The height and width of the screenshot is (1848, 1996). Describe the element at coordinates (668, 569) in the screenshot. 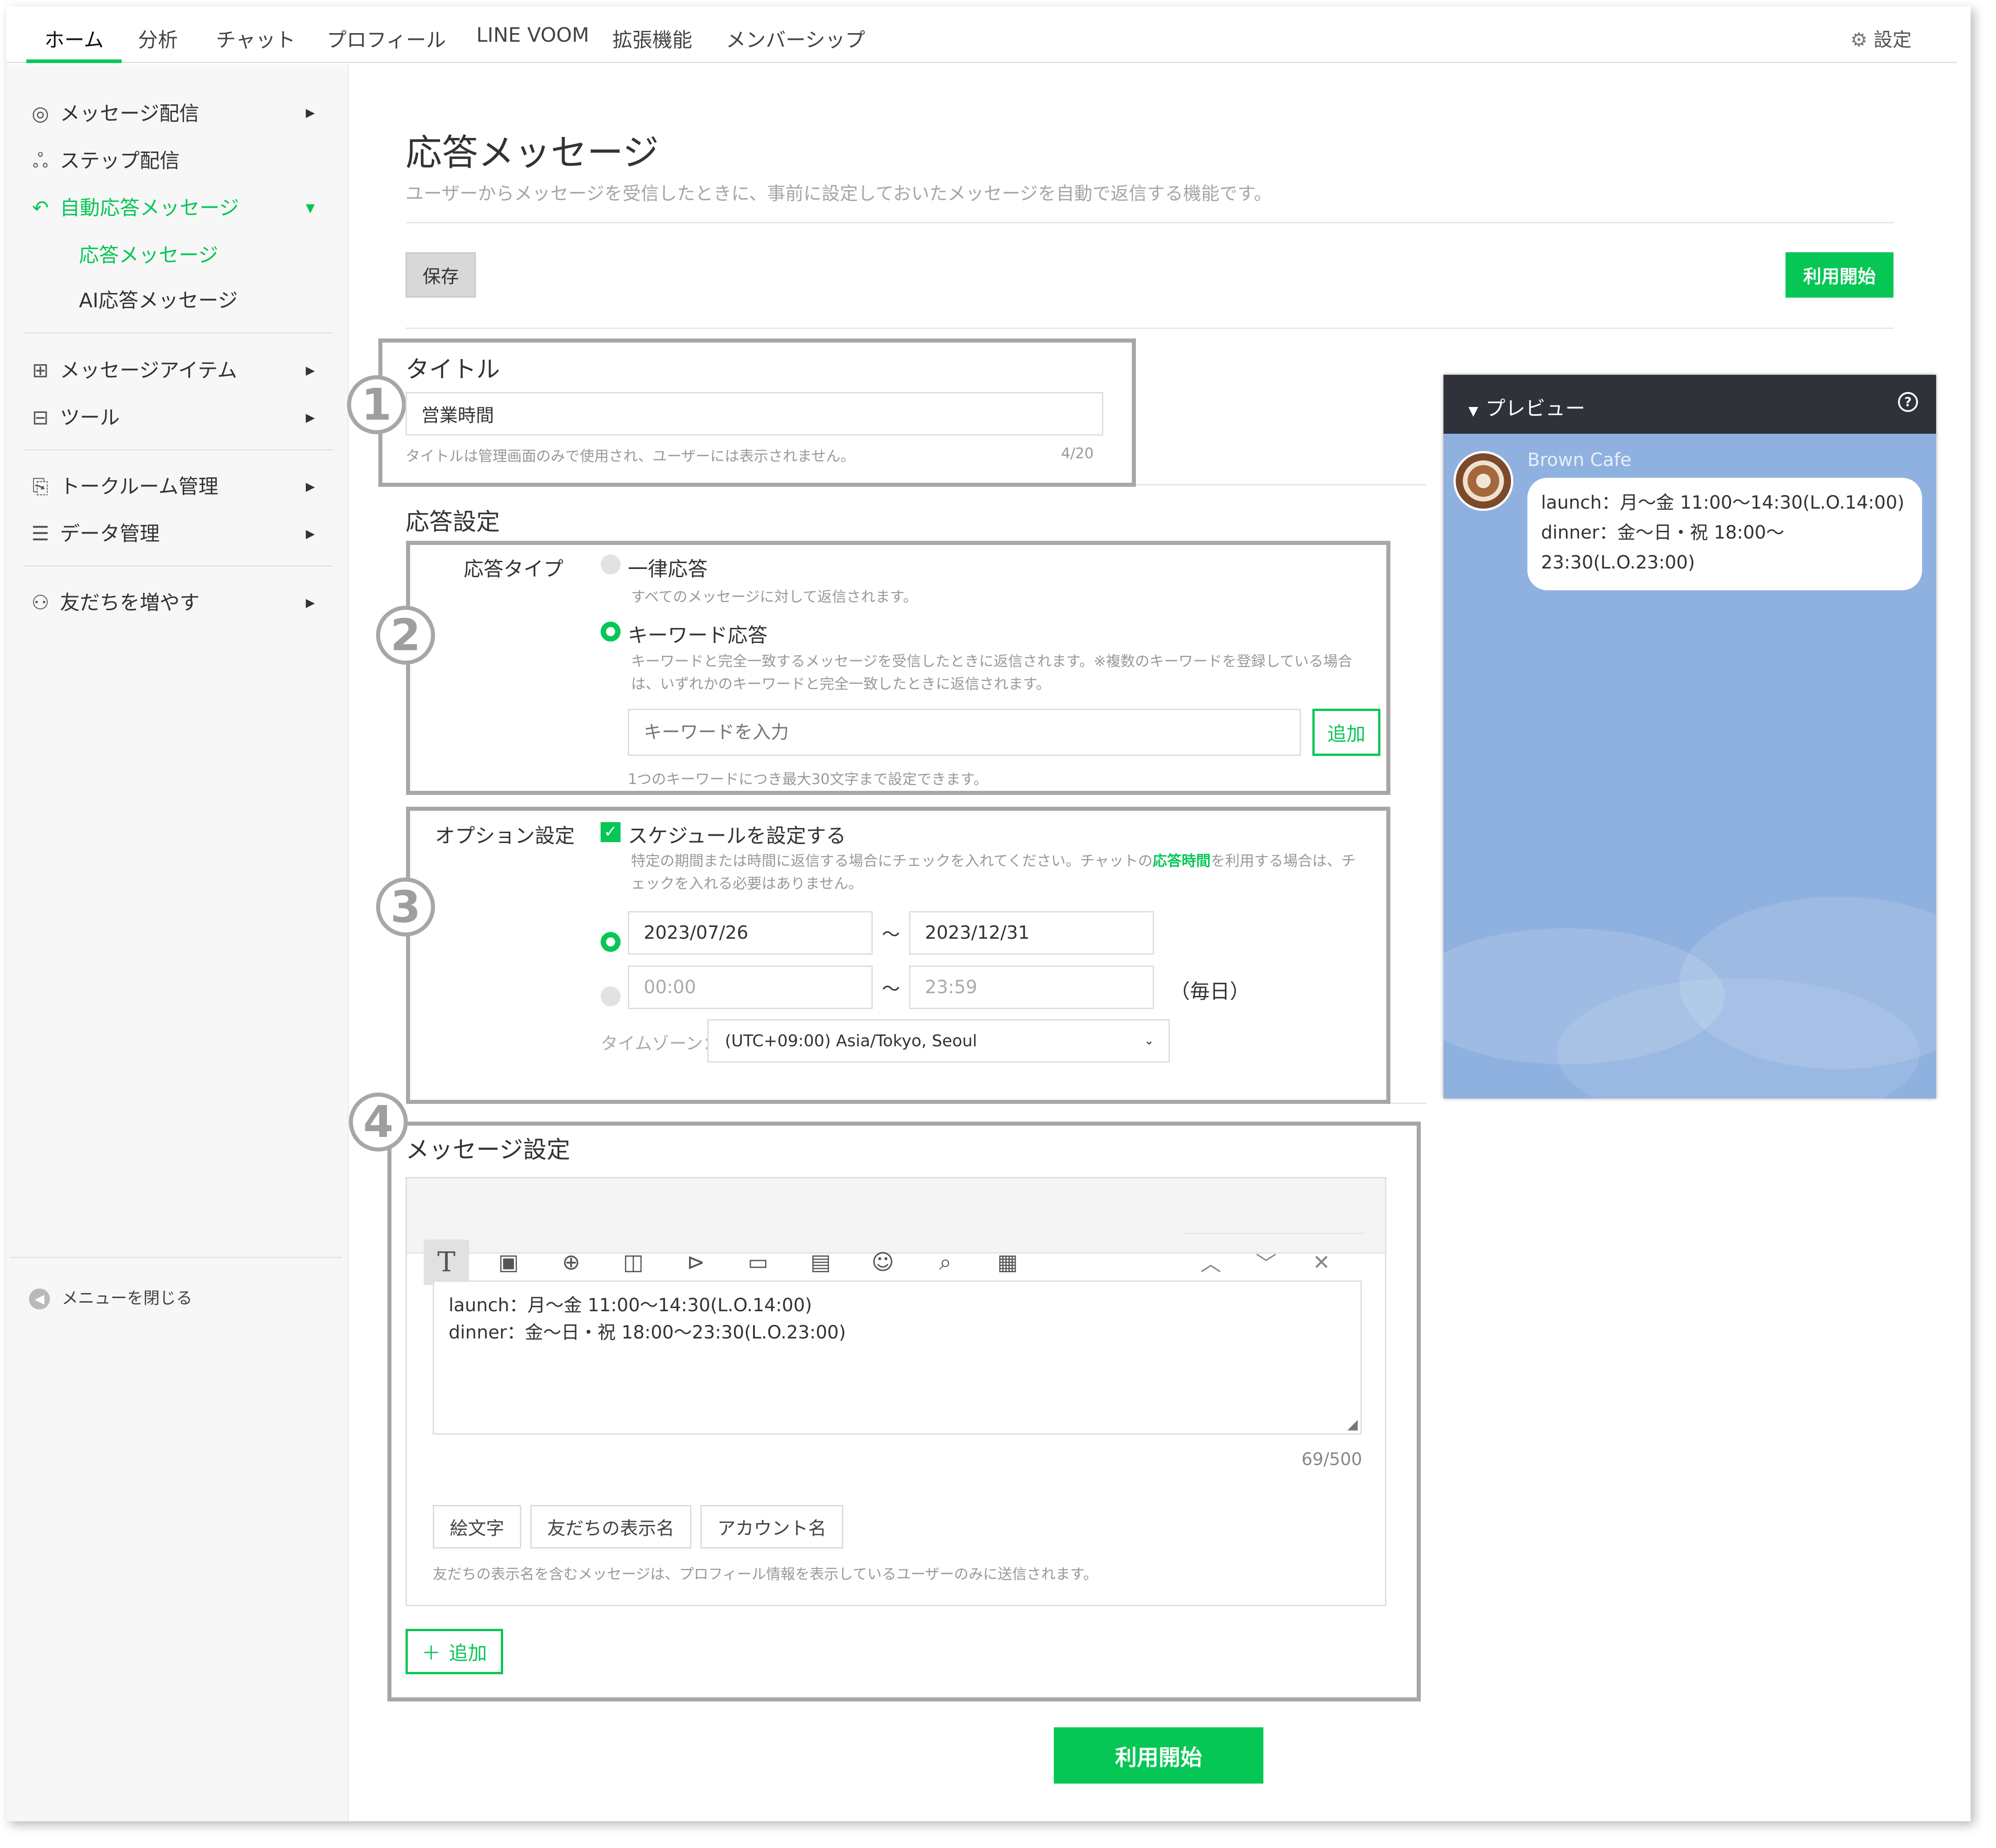

I see `radio-uniform-label: 一律応答` at that location.